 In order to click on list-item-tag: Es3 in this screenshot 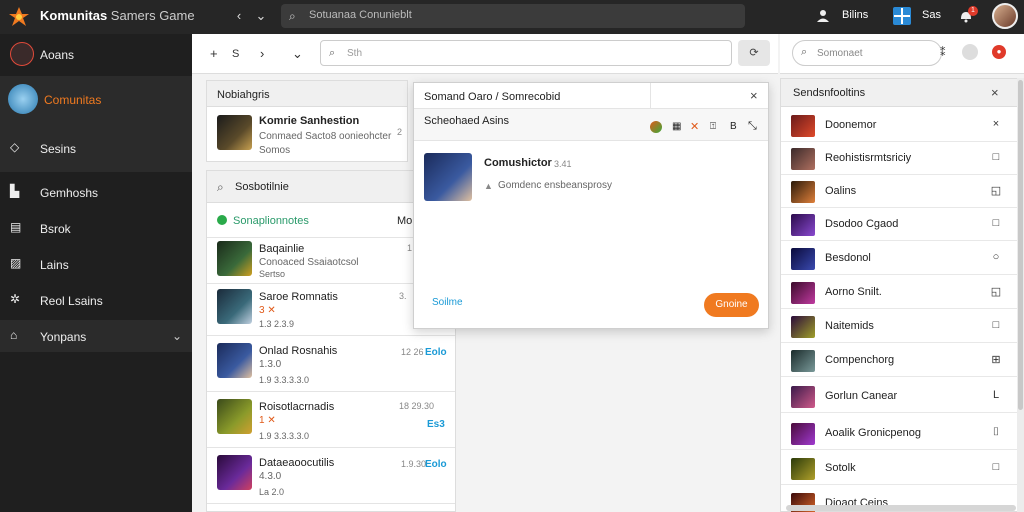, I will do `click(436, 424)`.